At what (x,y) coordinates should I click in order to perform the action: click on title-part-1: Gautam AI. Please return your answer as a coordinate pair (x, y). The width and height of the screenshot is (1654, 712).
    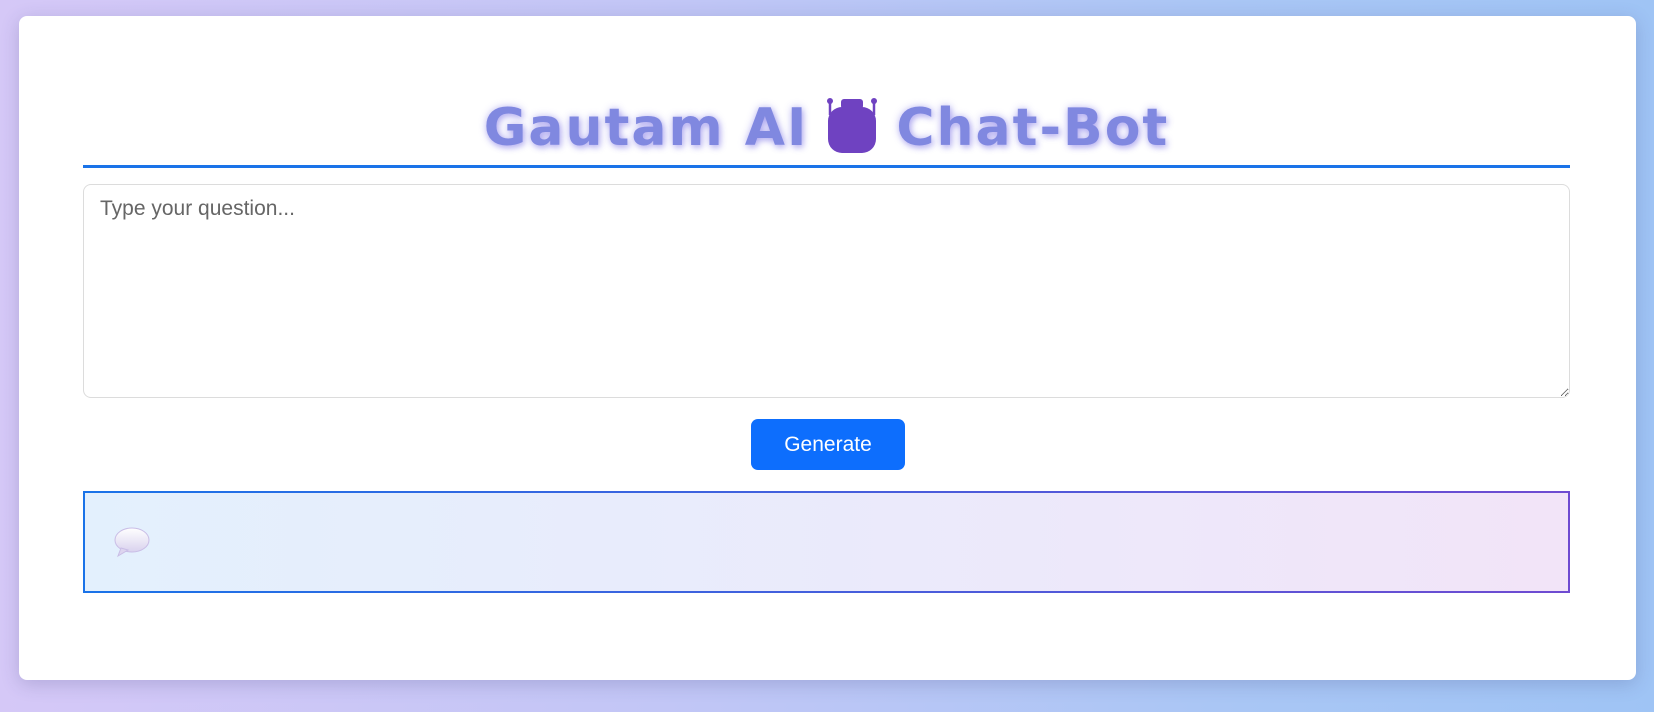
    Looking at the image, I should click on (646, 128).